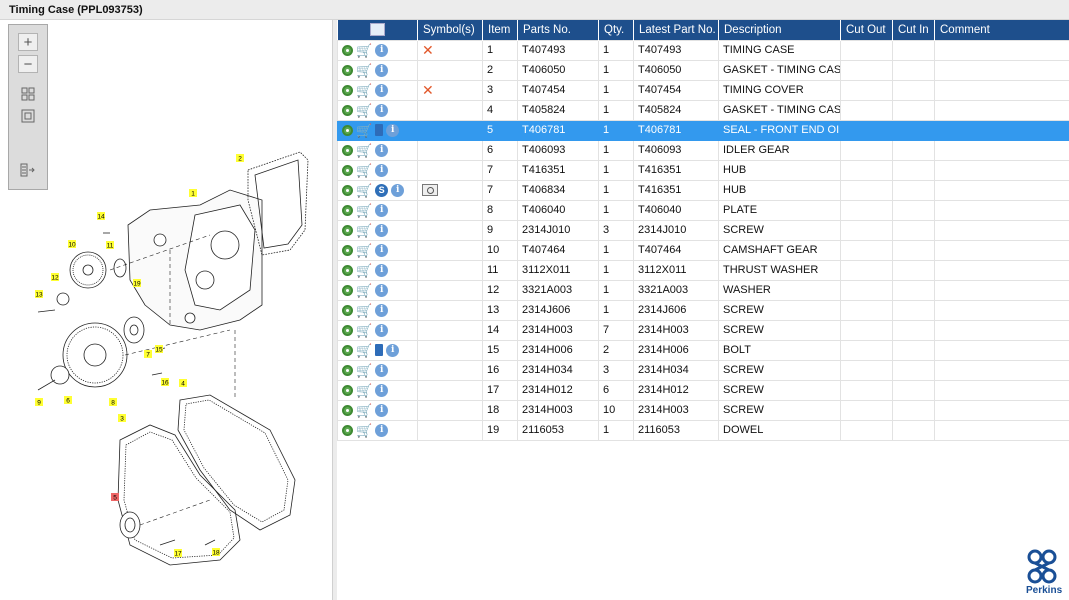 The height and width of the screenshot is (600, 1069). Describe the element at coordinates (500, 30) in the screenshot. I see `col-item-header: Item` at that location.